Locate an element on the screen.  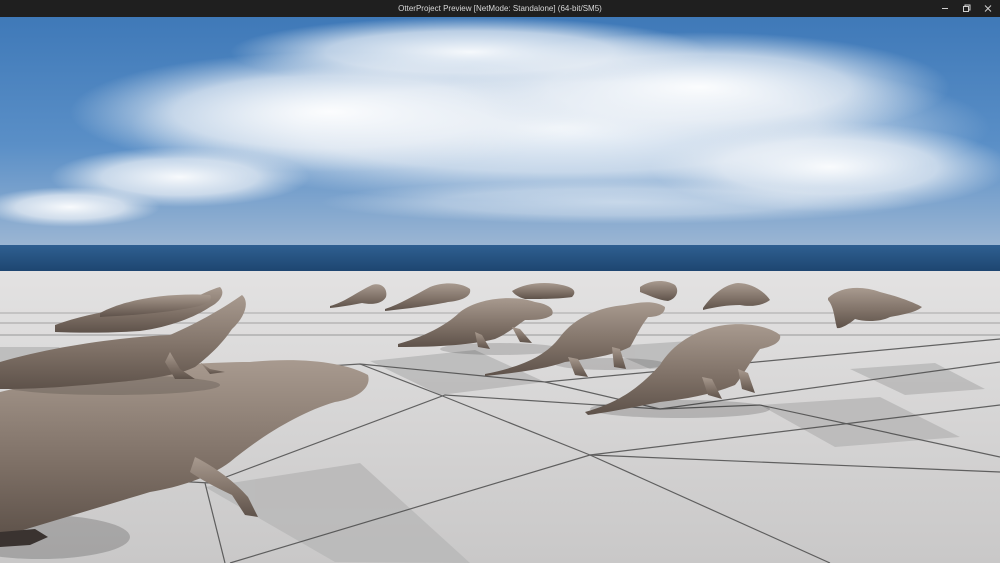
minimize-icon is located at coordinates (945, 8).